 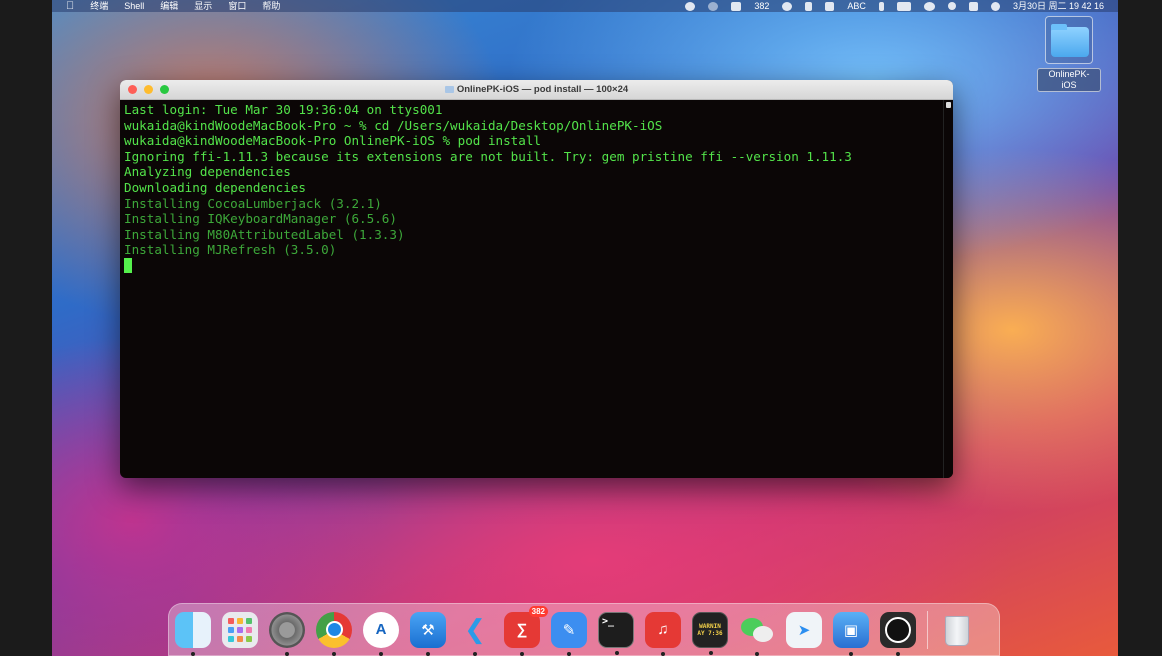 I want to click on terminal-prompt-line, so click(x=533, y=265).